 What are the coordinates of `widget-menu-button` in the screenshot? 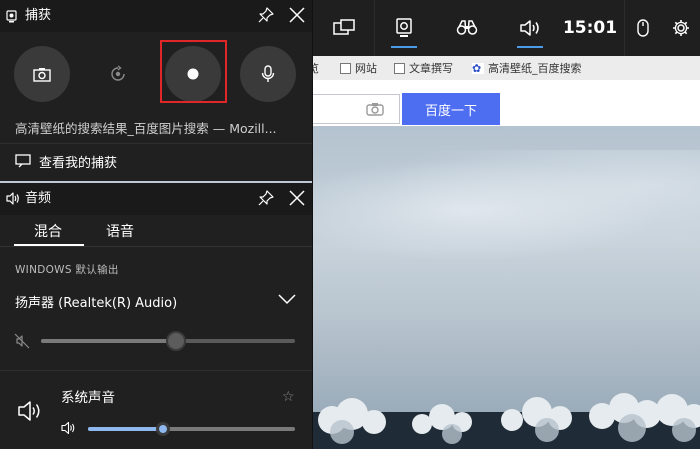 It's located at (344, 28).